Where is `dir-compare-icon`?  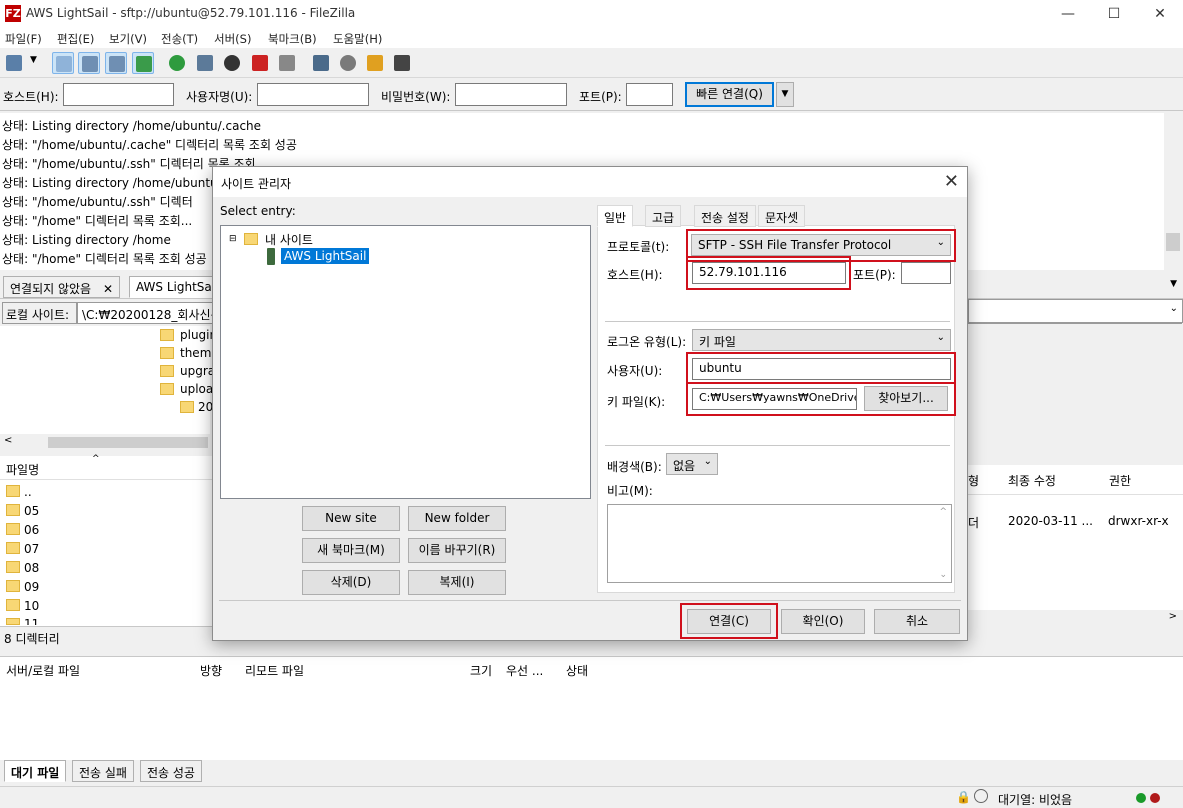
dir-compare-icon is located at coordinates (321, 63).